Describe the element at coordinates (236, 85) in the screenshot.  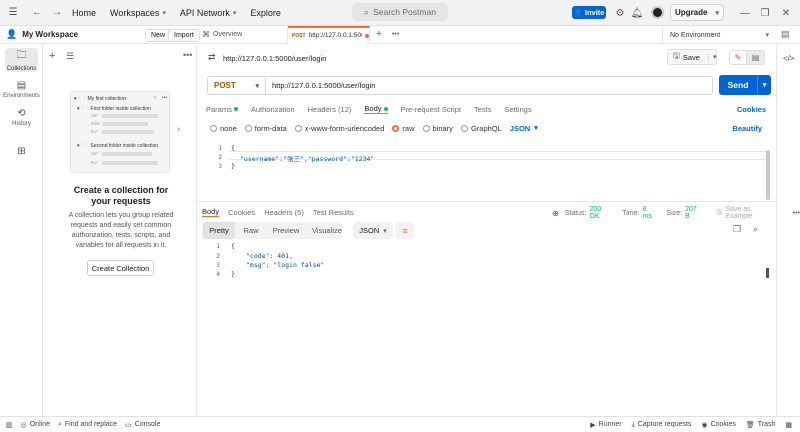
I see `method-select: POST ▾` at that location.